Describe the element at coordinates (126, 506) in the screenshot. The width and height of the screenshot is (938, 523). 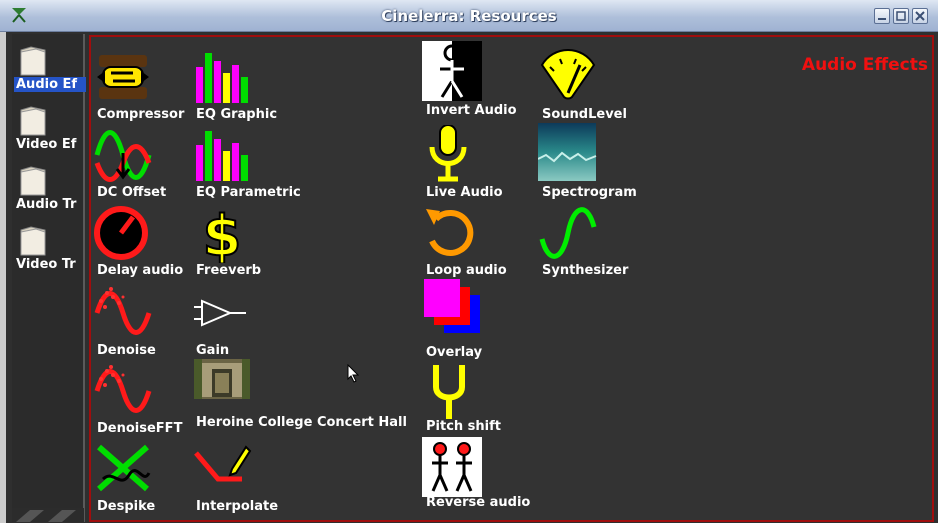
I see `effect-label: Despike` at that location.